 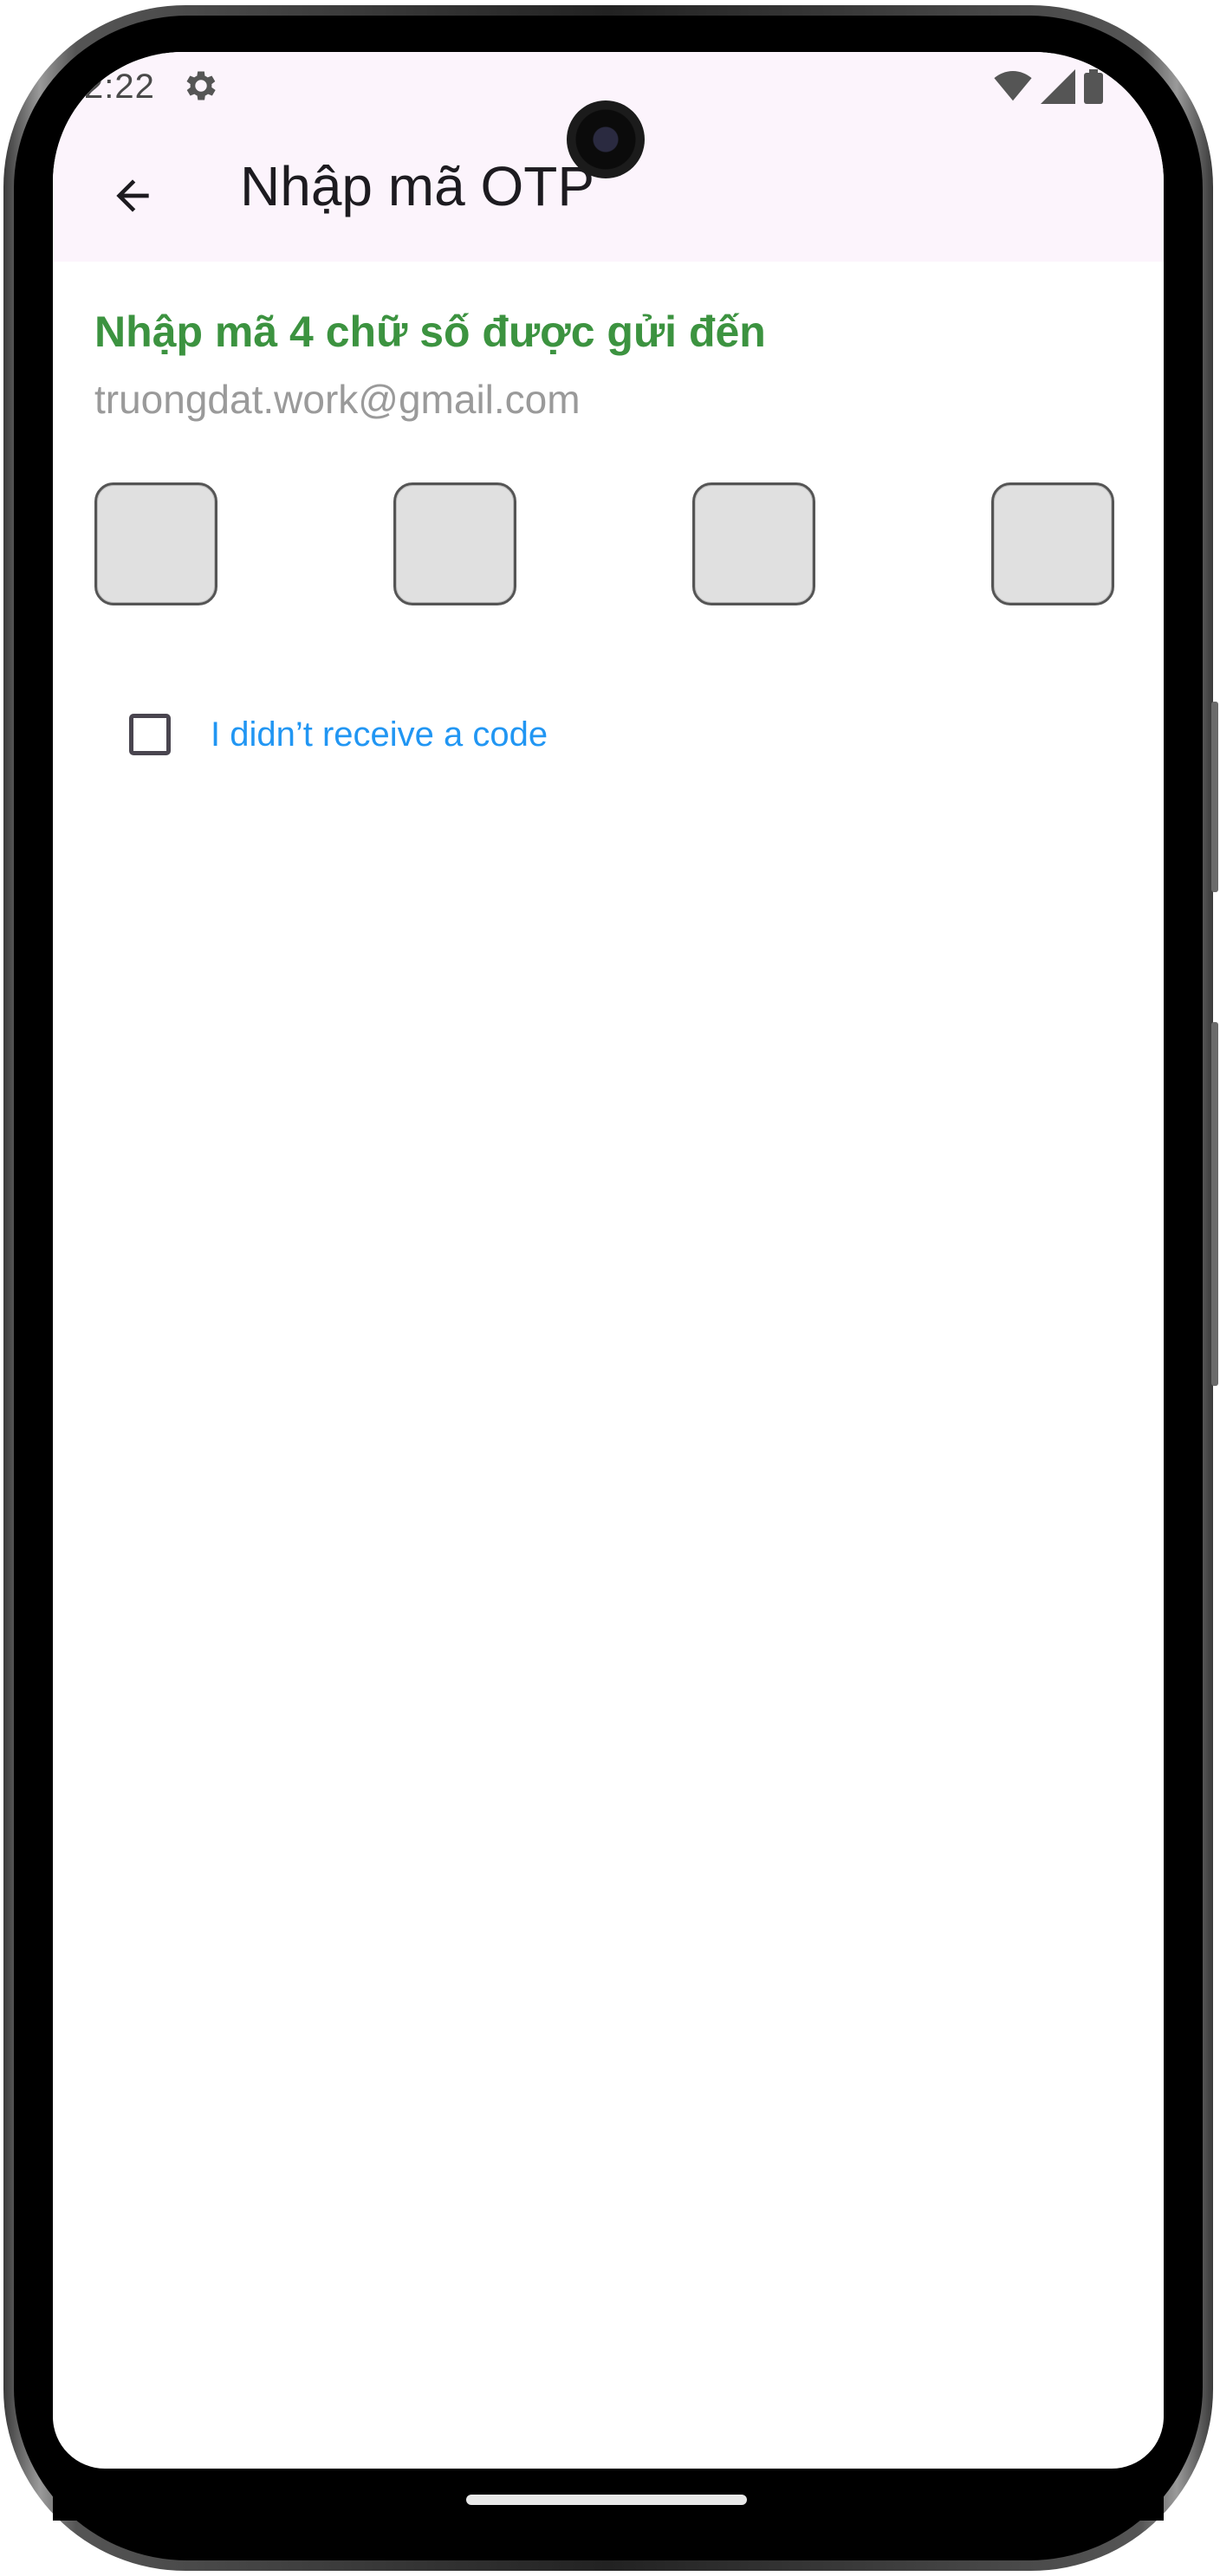 I want to click on otp-instruction: Nhập mã 4 chữ số được gửi đến, so click(x=430, y=331).